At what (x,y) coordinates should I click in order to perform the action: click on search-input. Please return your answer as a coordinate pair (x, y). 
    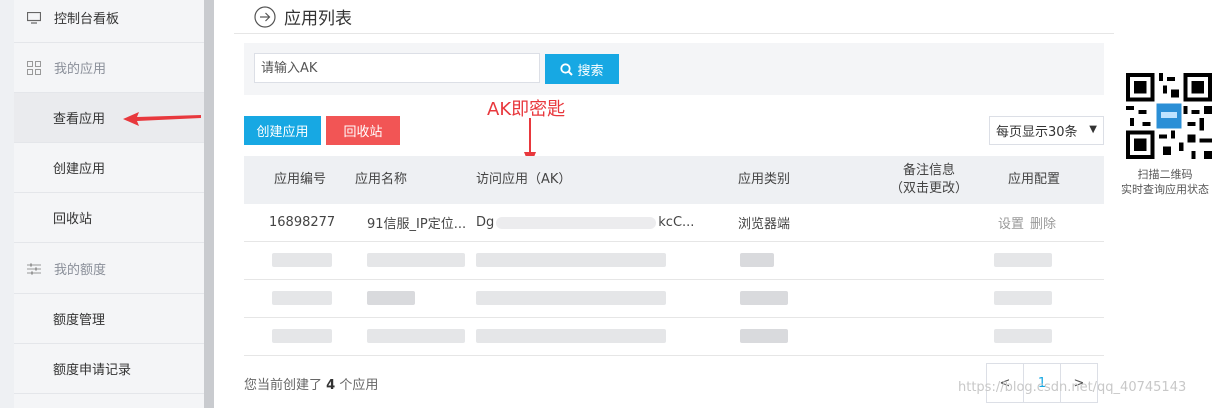
    Looking at the image, I should click on (397, 68).